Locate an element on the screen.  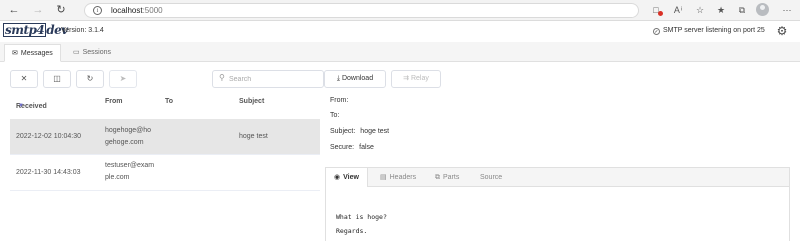
tab-view: ◉ View is located at coordinates (347, 177).